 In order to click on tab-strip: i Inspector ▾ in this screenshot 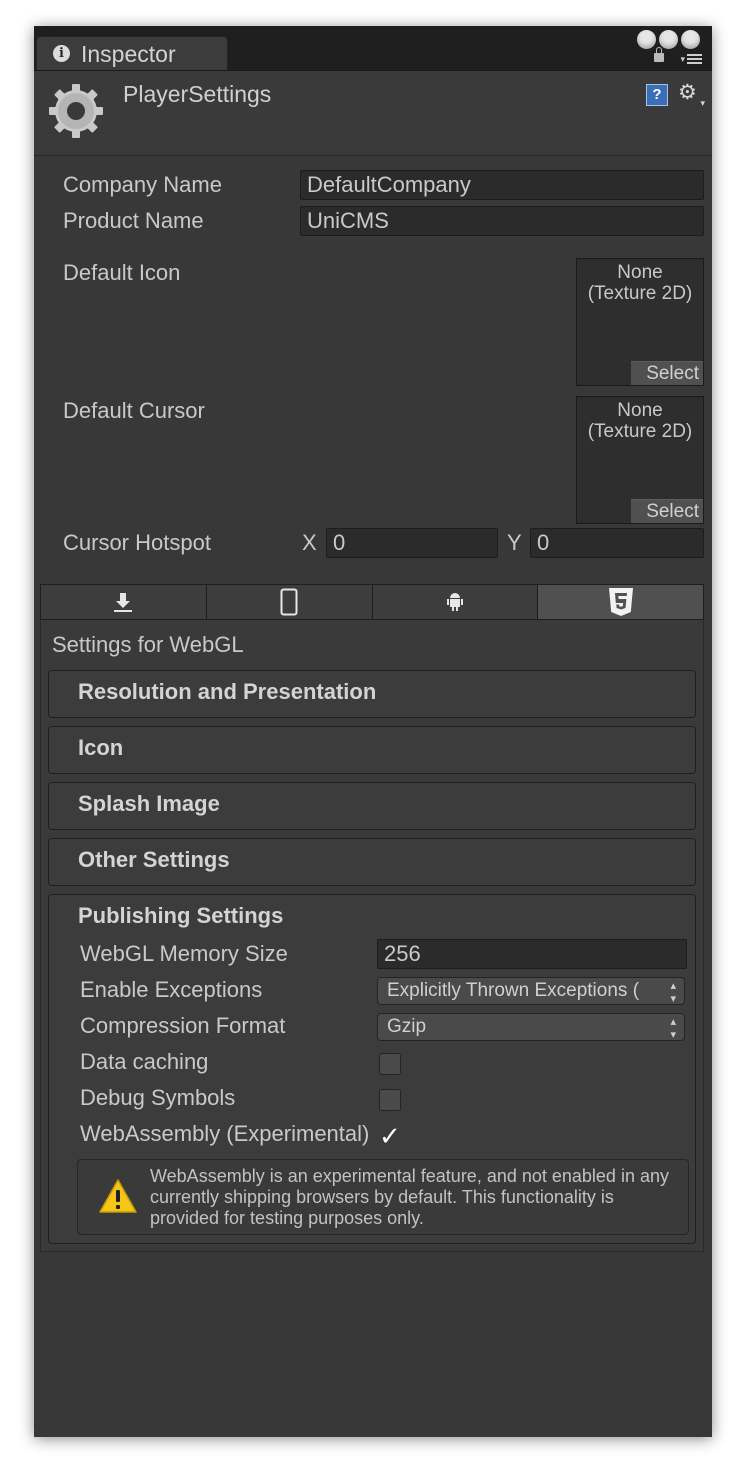, I will do `click(373, 48)`.